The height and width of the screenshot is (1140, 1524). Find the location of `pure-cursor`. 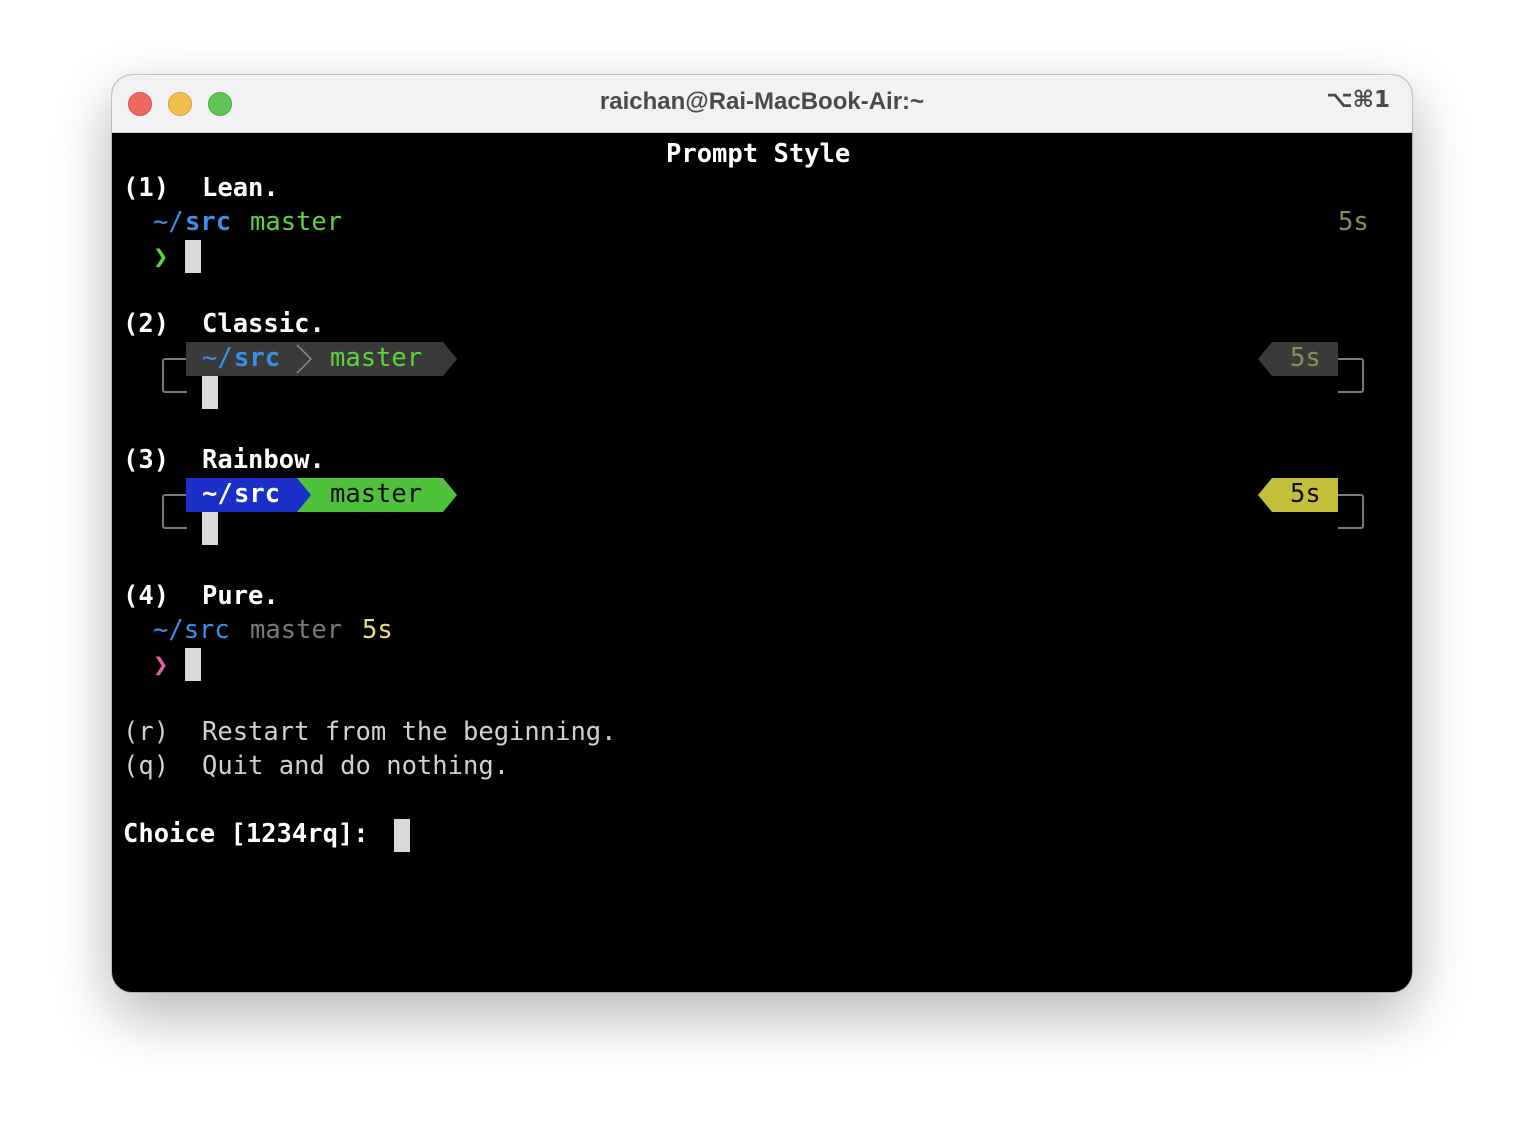

pure-cursor is located at coordinates (193, 664).